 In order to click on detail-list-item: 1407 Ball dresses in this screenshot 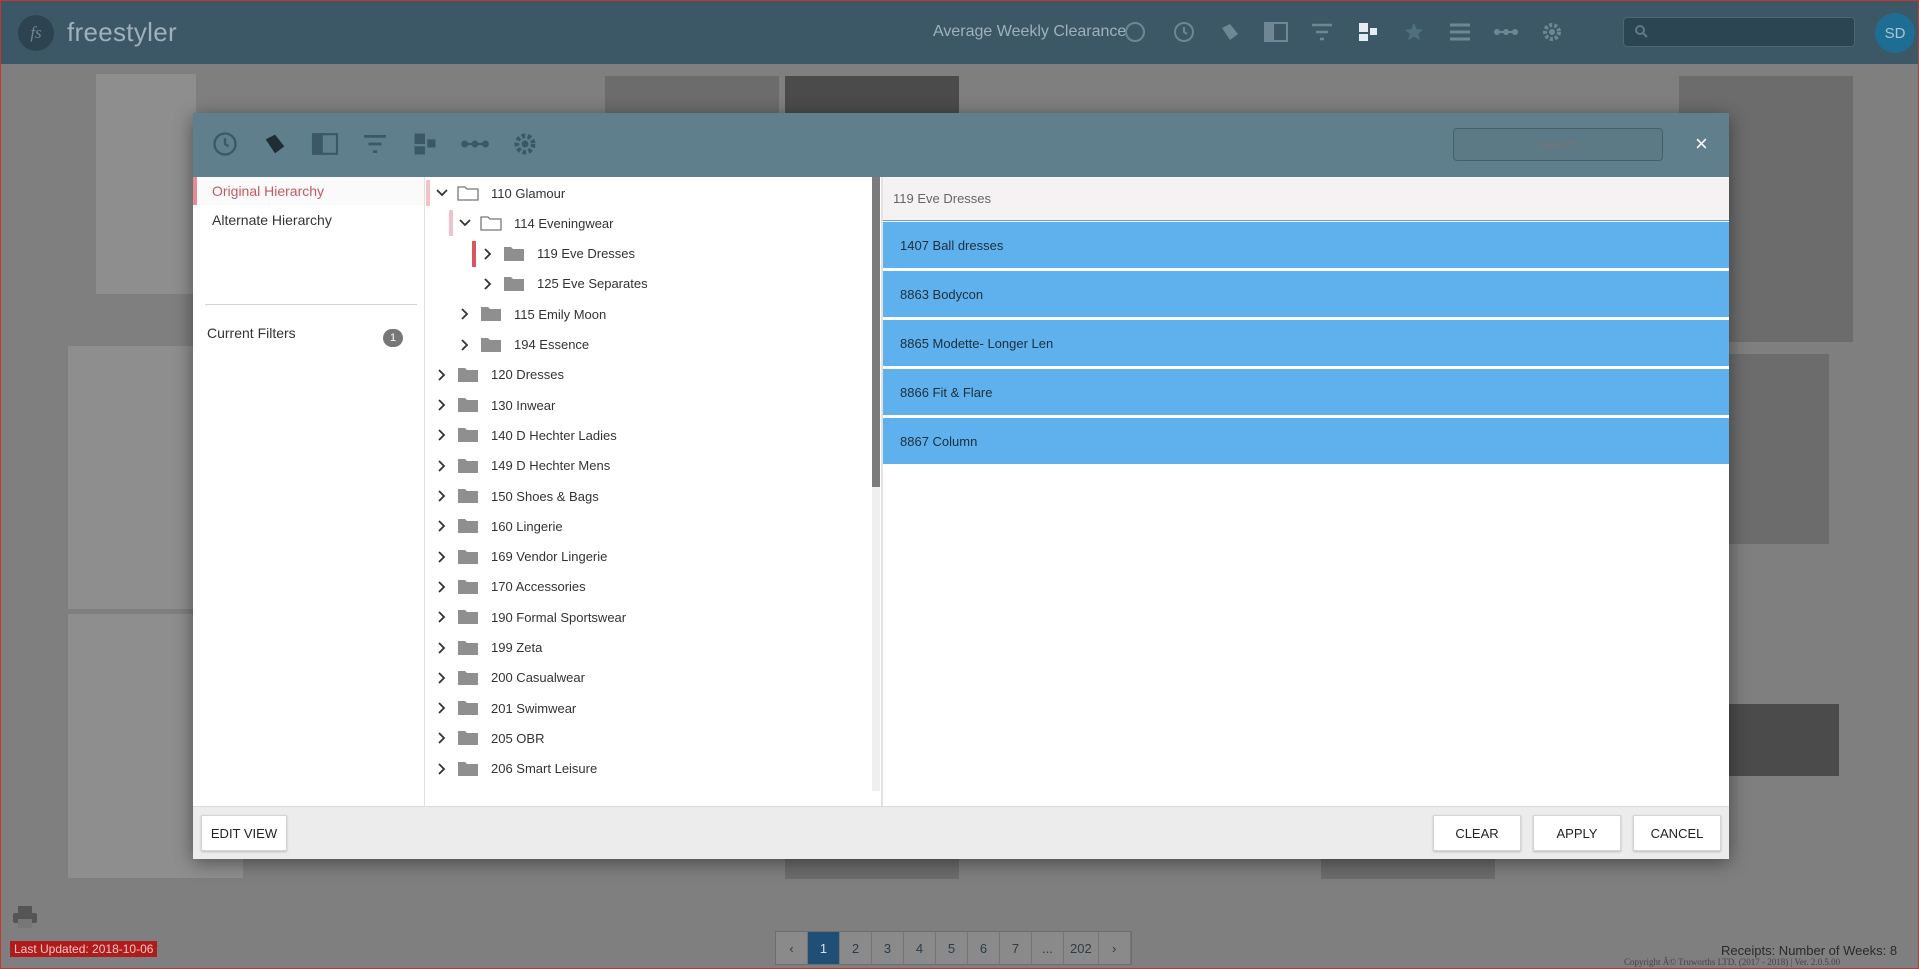, I will do `click(1306, 246)`.